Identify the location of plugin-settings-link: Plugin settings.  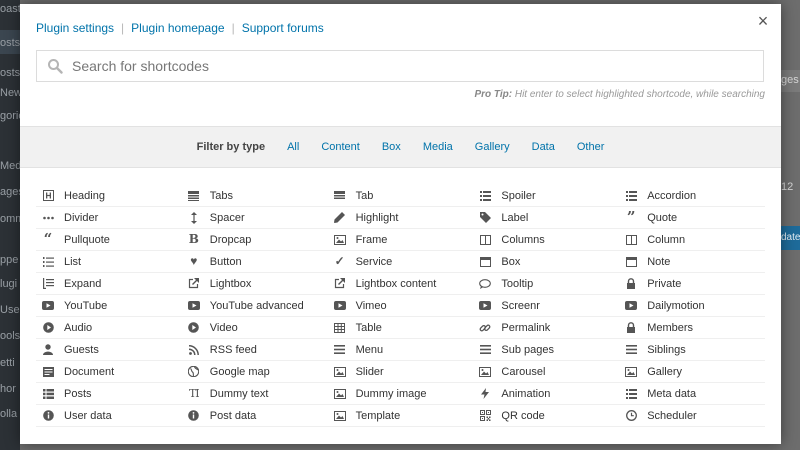
(75, 28).